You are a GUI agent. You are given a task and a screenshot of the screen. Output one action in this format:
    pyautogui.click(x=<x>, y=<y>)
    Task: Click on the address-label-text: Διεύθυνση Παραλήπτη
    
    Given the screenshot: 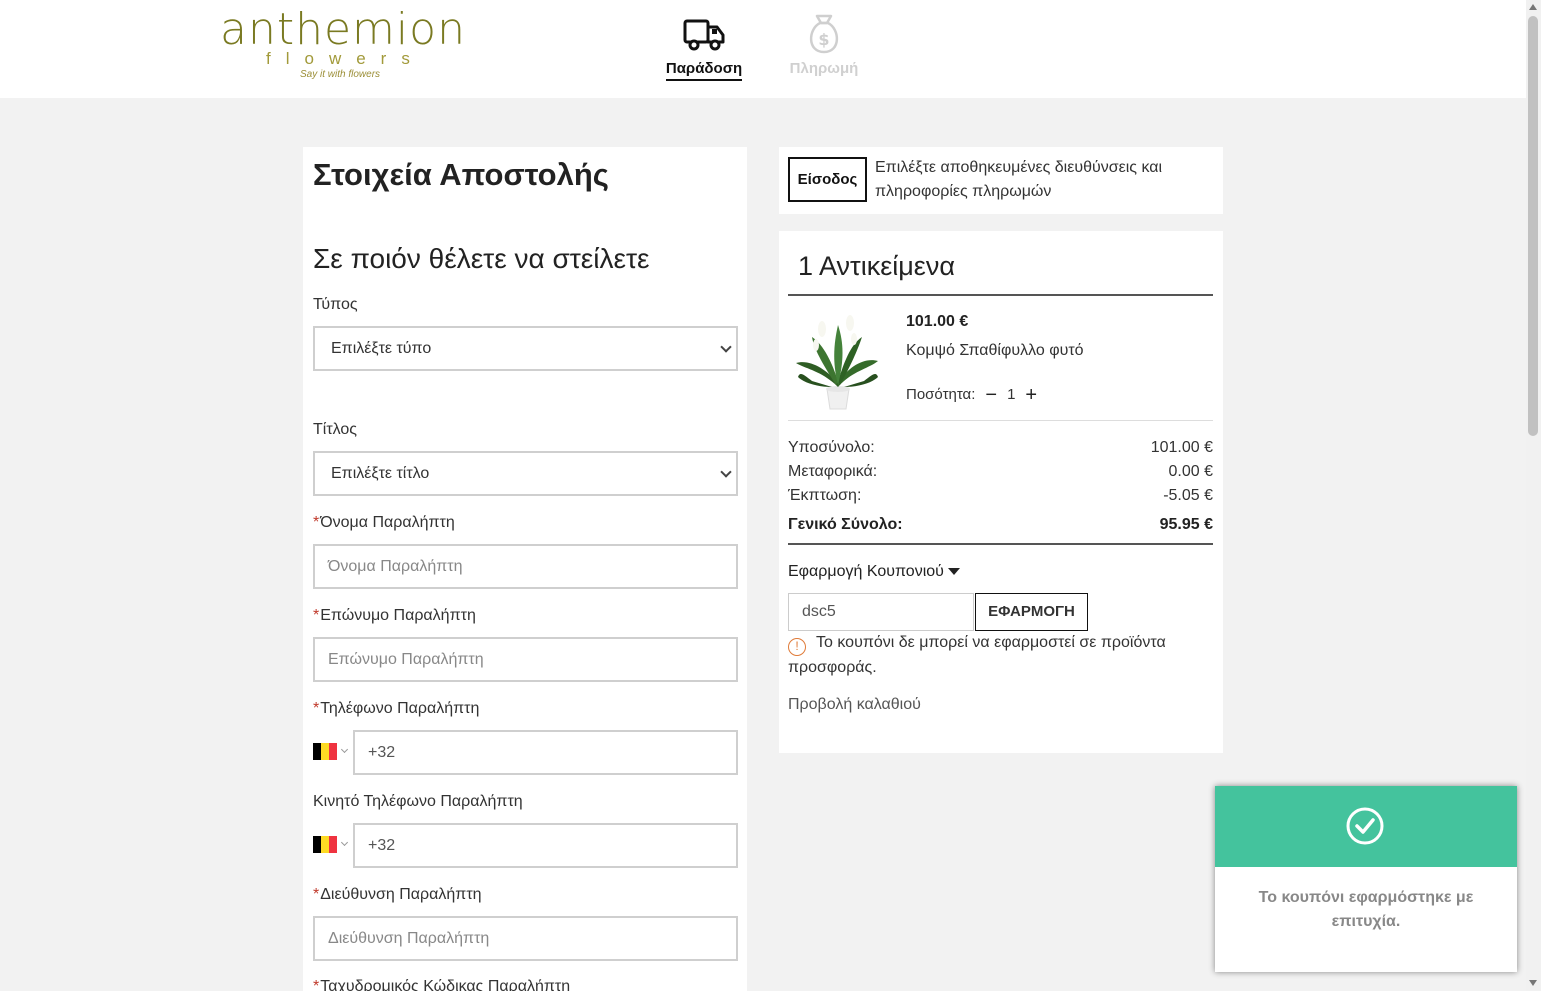 What is the action you would take?
    pyautogui.click(x=401, y=894)
    